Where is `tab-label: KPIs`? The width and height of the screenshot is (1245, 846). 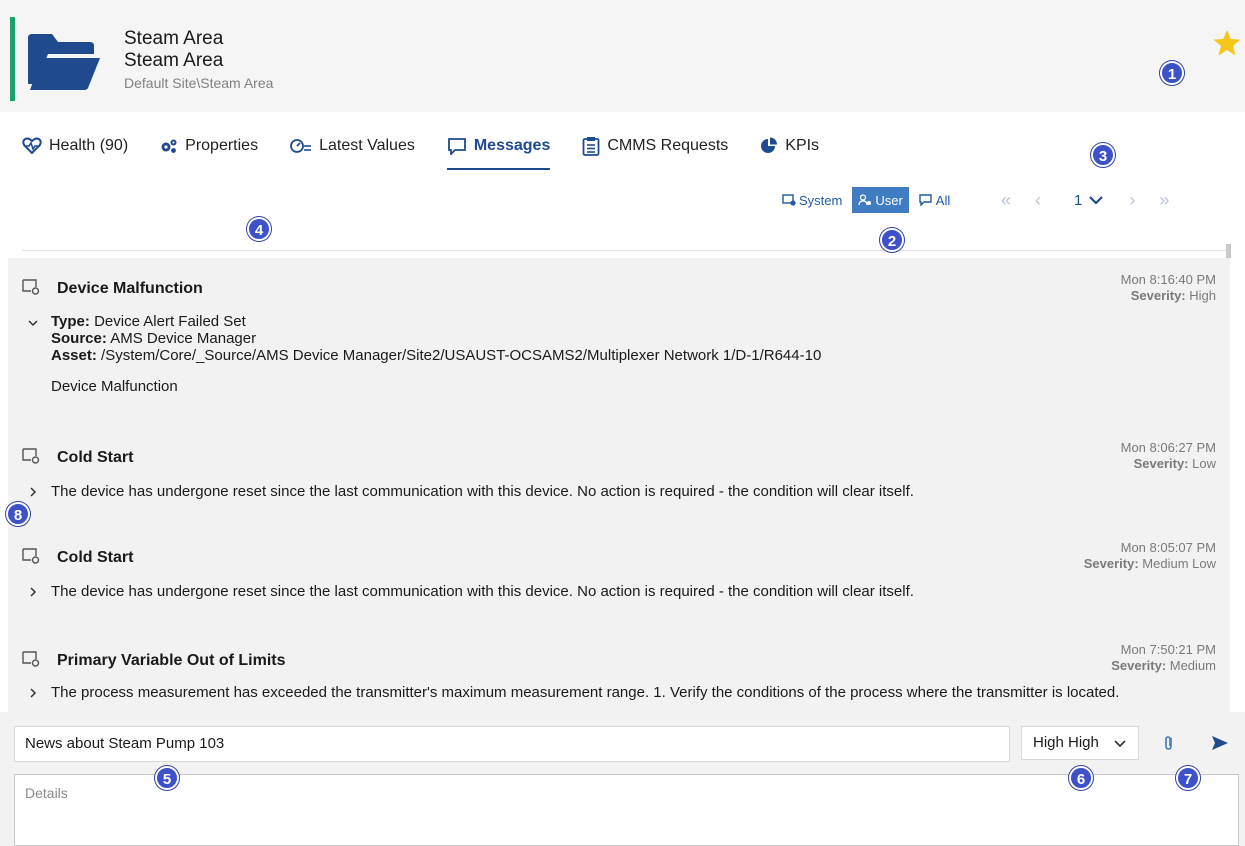
tab-label: KPIs is located at coordinates (802, 145).